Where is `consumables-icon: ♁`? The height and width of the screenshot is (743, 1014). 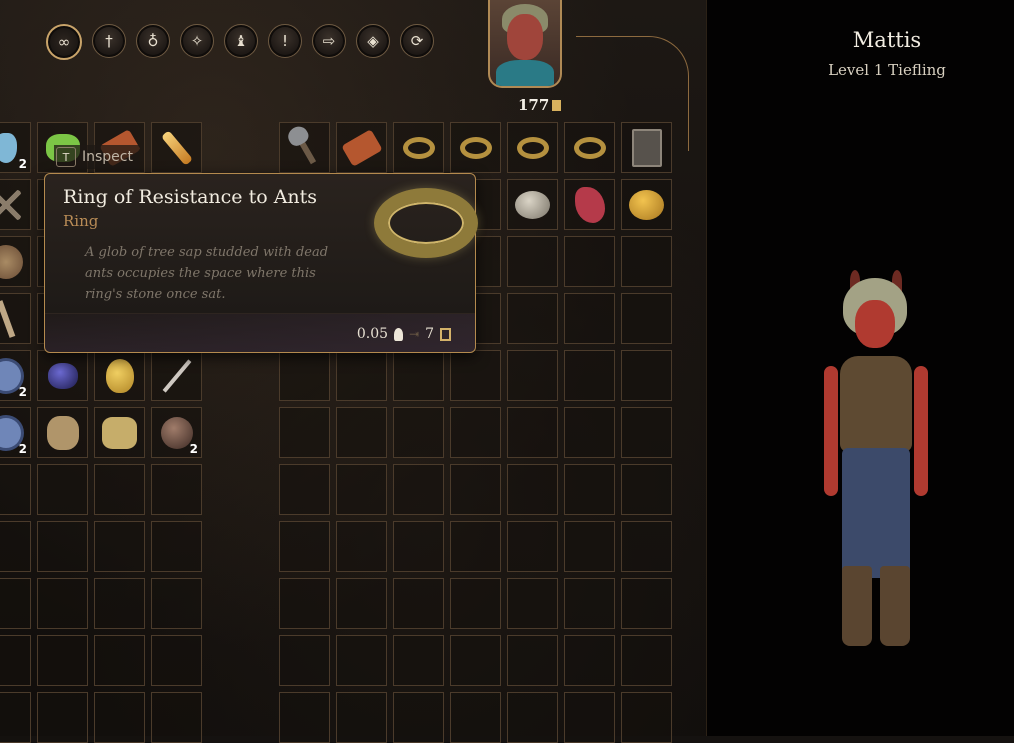
consumables-icon: ♁ is located at coordinates (153, 41).